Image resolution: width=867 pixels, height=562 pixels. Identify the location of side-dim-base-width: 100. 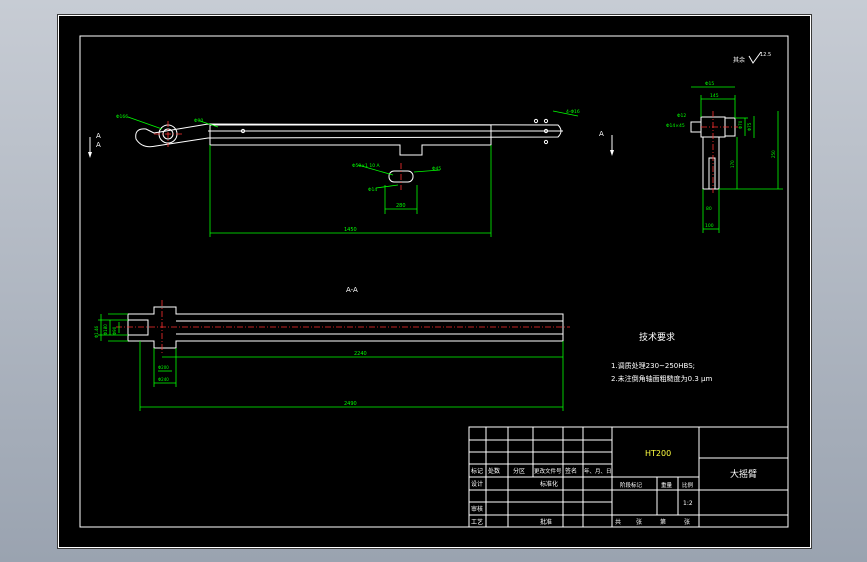
(709, 226).